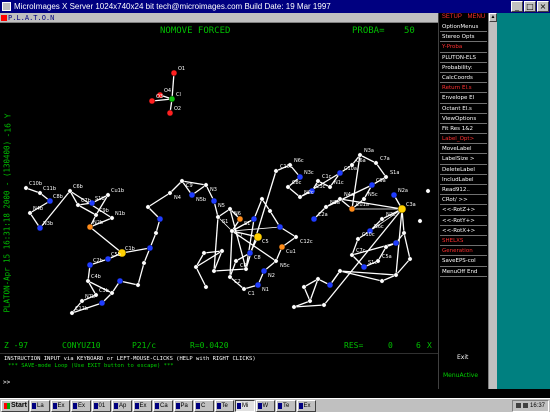  What do you see at coordinates (4, 18) in the screenshot?
I see `platon-window-icon` at bounding box center [4, 18].